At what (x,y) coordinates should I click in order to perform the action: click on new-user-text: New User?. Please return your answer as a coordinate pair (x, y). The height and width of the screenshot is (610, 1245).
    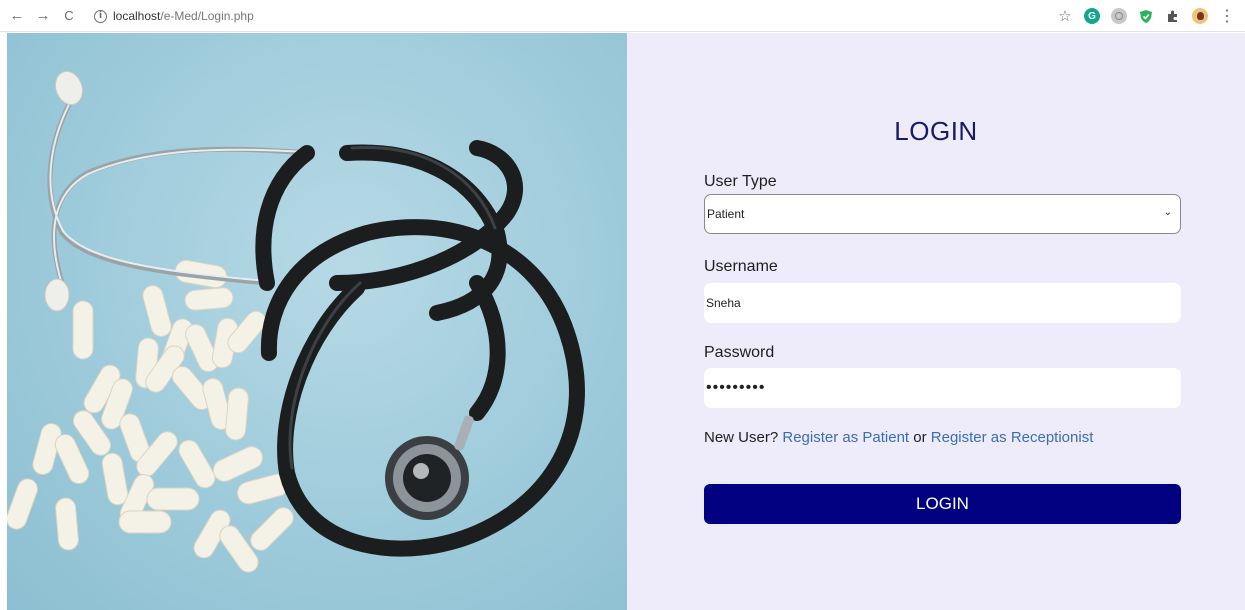
    Looking at the image, I should click on (741, 437).